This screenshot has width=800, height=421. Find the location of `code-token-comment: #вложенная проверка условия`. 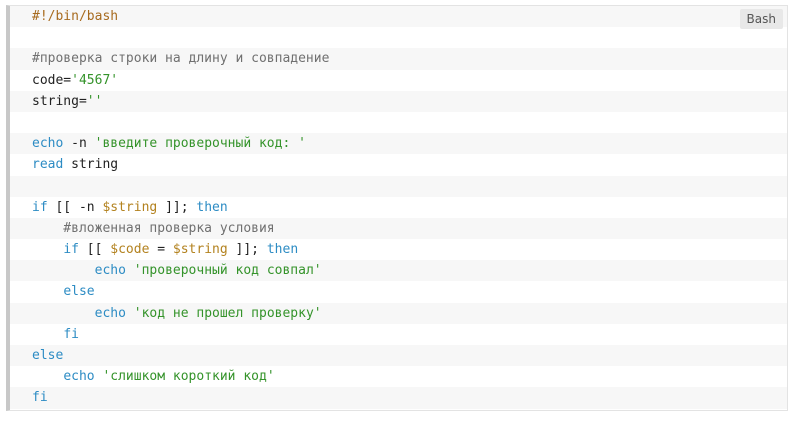

code-token-comment: #вложенная проверка условия is located at coordinates (153, 228).